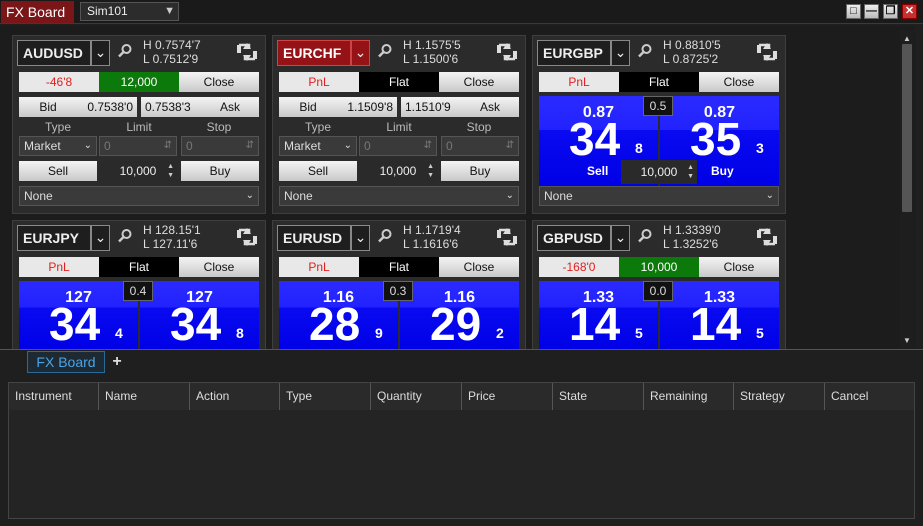 The width and height of the screenshot is (923, 526). I want to click on window-title: FX Board, so click(37, 12).